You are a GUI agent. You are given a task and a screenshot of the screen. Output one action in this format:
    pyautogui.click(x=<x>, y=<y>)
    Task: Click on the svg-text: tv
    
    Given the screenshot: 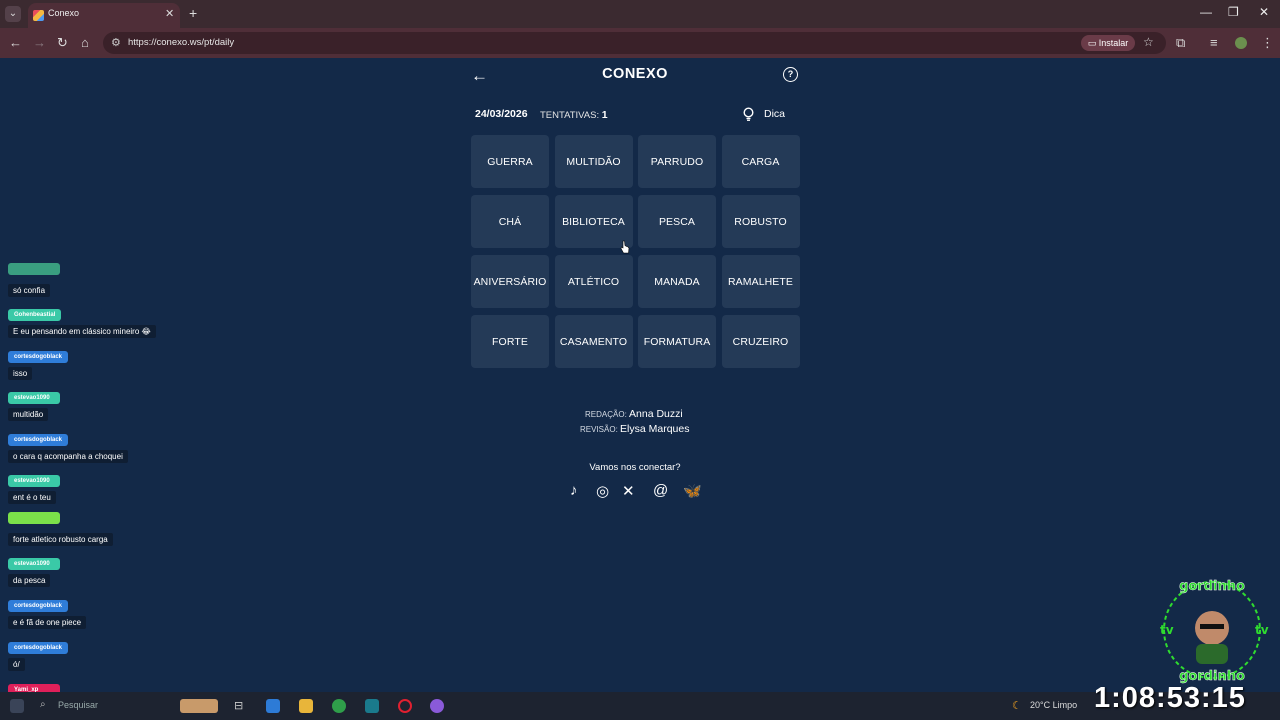 What is the action you would take?
    pyautogui.click(x=1167, y=630)
    